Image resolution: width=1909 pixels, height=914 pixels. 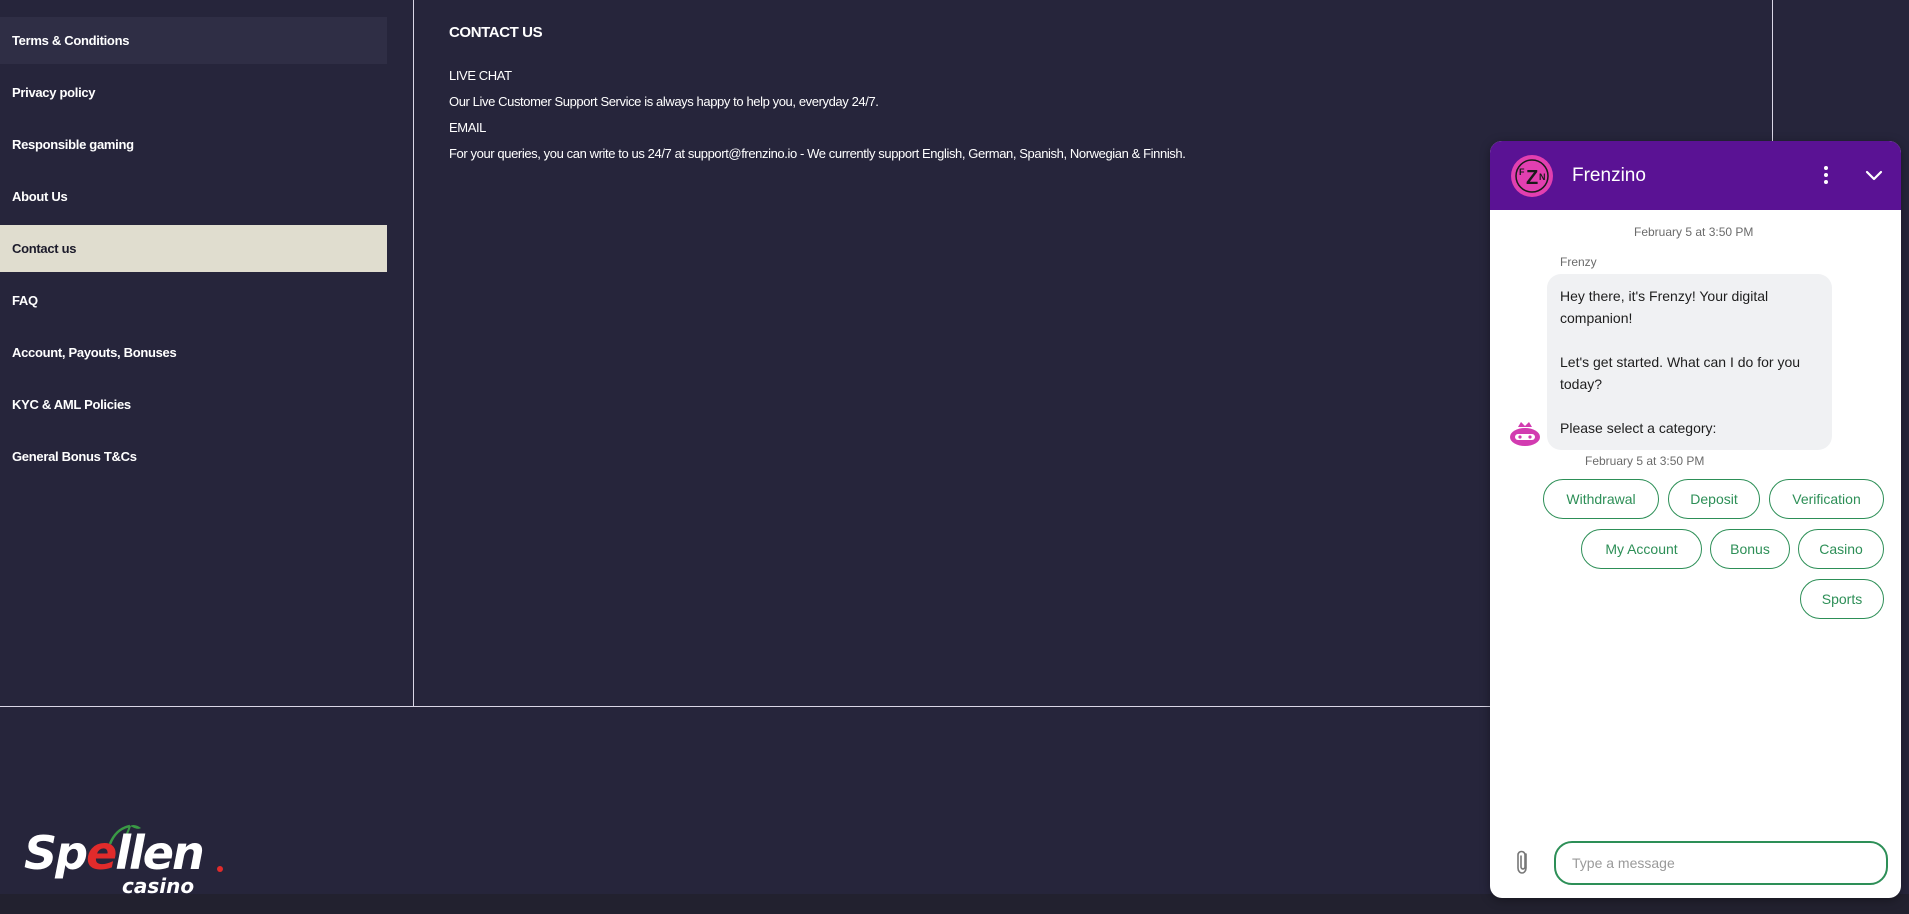 What do you see at coordinates (1695, 175) in the screenshot?
I see `chat-header: F Z N Frenzino` at bounding box center [1695, 175].